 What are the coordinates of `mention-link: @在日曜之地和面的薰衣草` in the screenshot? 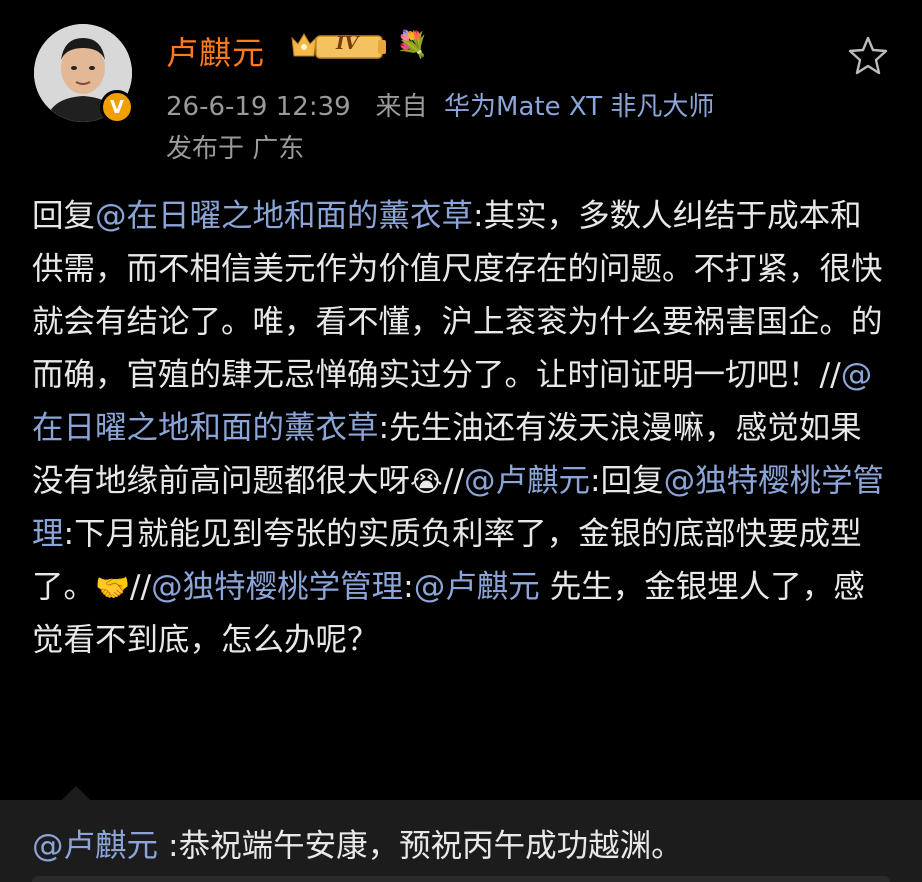 It's located at (284, 216).